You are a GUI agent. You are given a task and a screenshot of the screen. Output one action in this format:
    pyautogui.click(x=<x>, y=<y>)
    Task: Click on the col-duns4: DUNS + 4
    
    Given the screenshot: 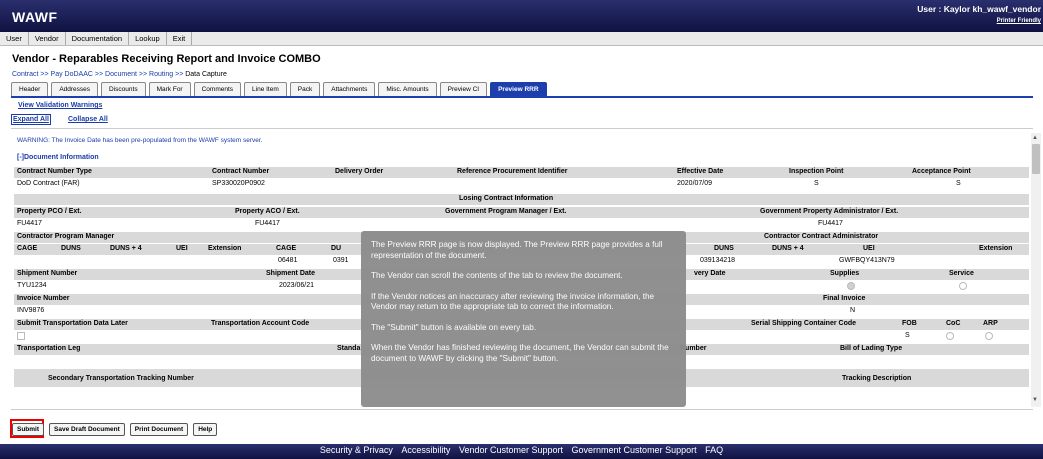 What is the action you would take?
    pyautogui.click(x=126, y=248)
    